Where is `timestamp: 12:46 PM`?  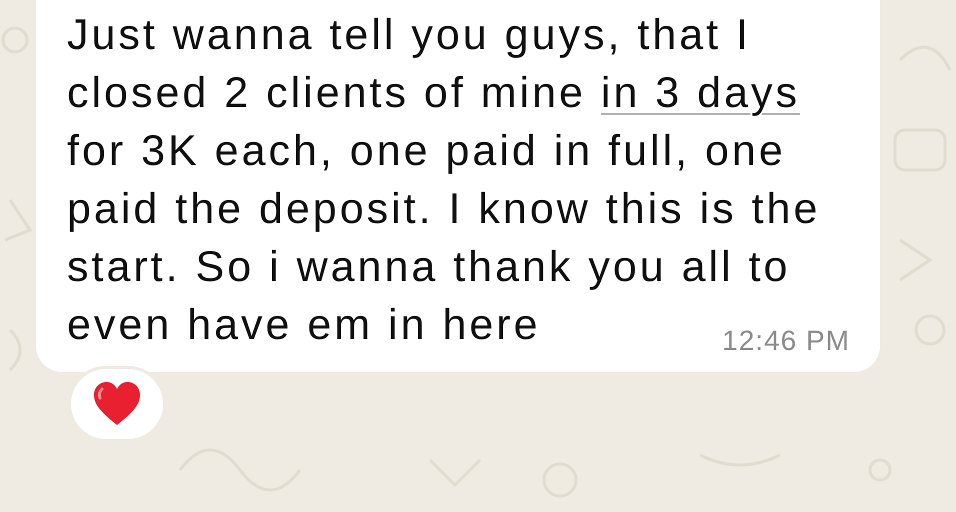 timestamp: 12:46 PM is located at coordinates (786, 341).